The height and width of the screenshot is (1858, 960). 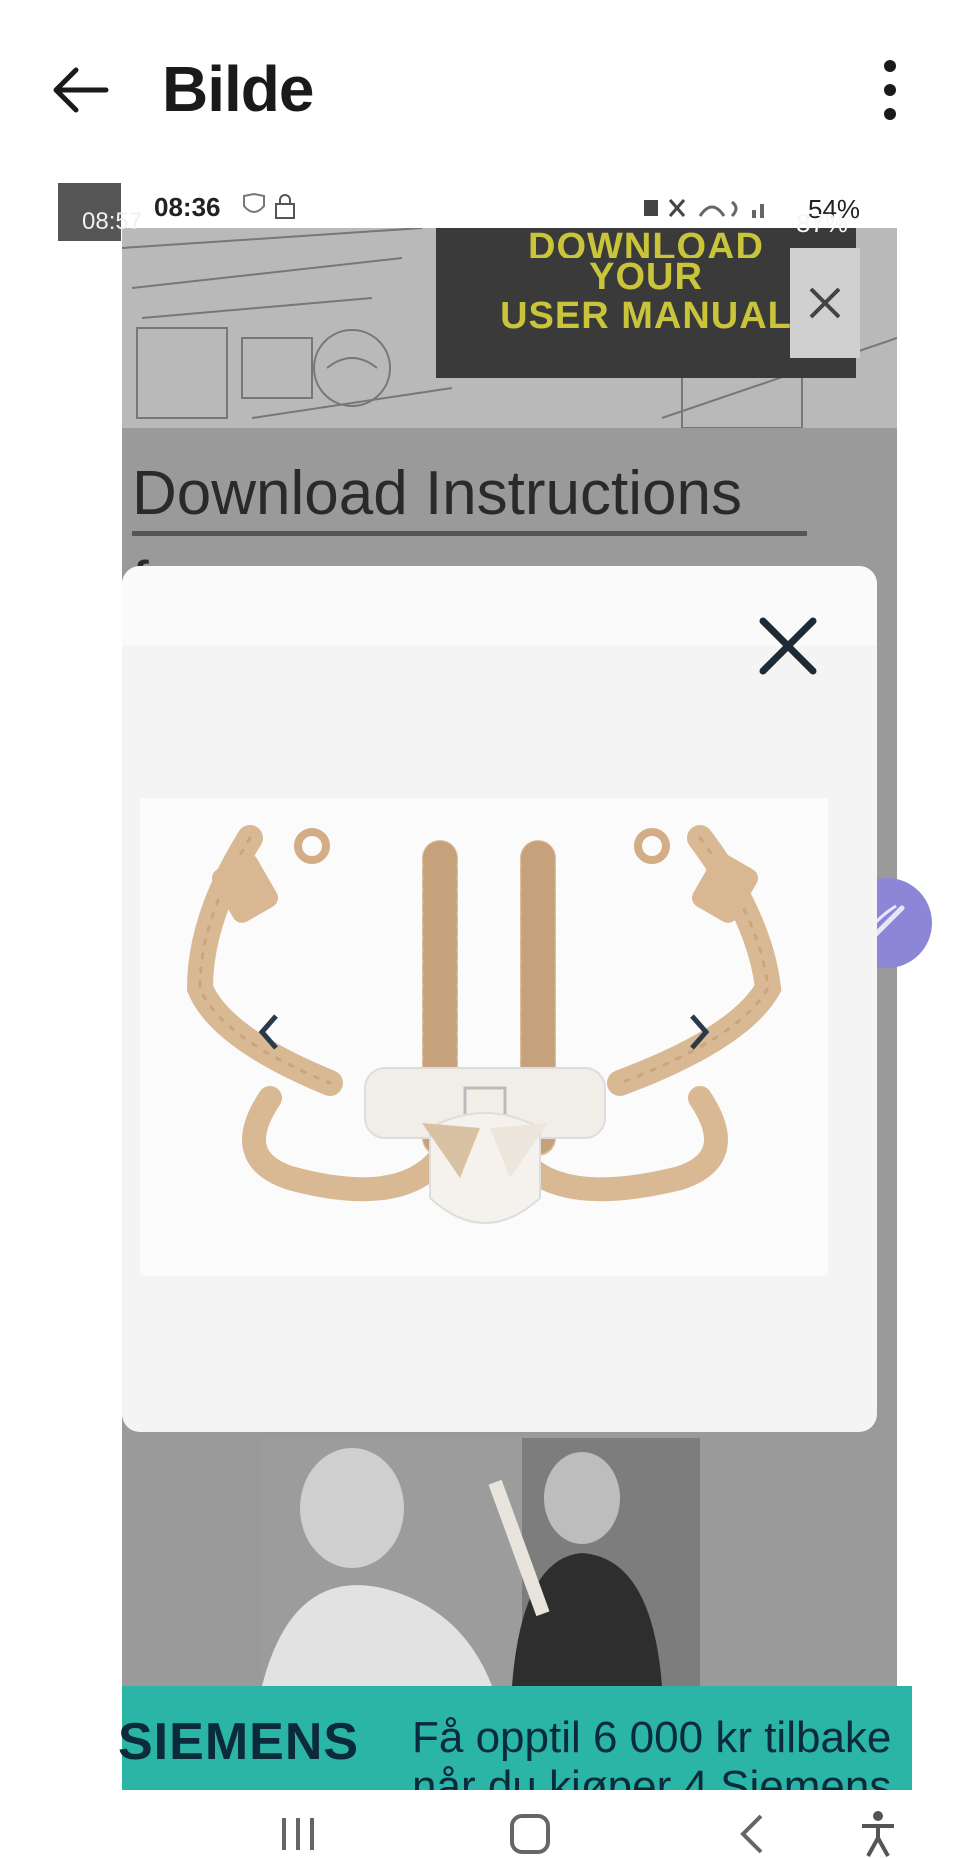 What do you see at coordinates (652, 1737) in the screenshot?
I see `ad-headline: Få opptil 6 000 kr tilbake` at bounding box center [652, 1737].